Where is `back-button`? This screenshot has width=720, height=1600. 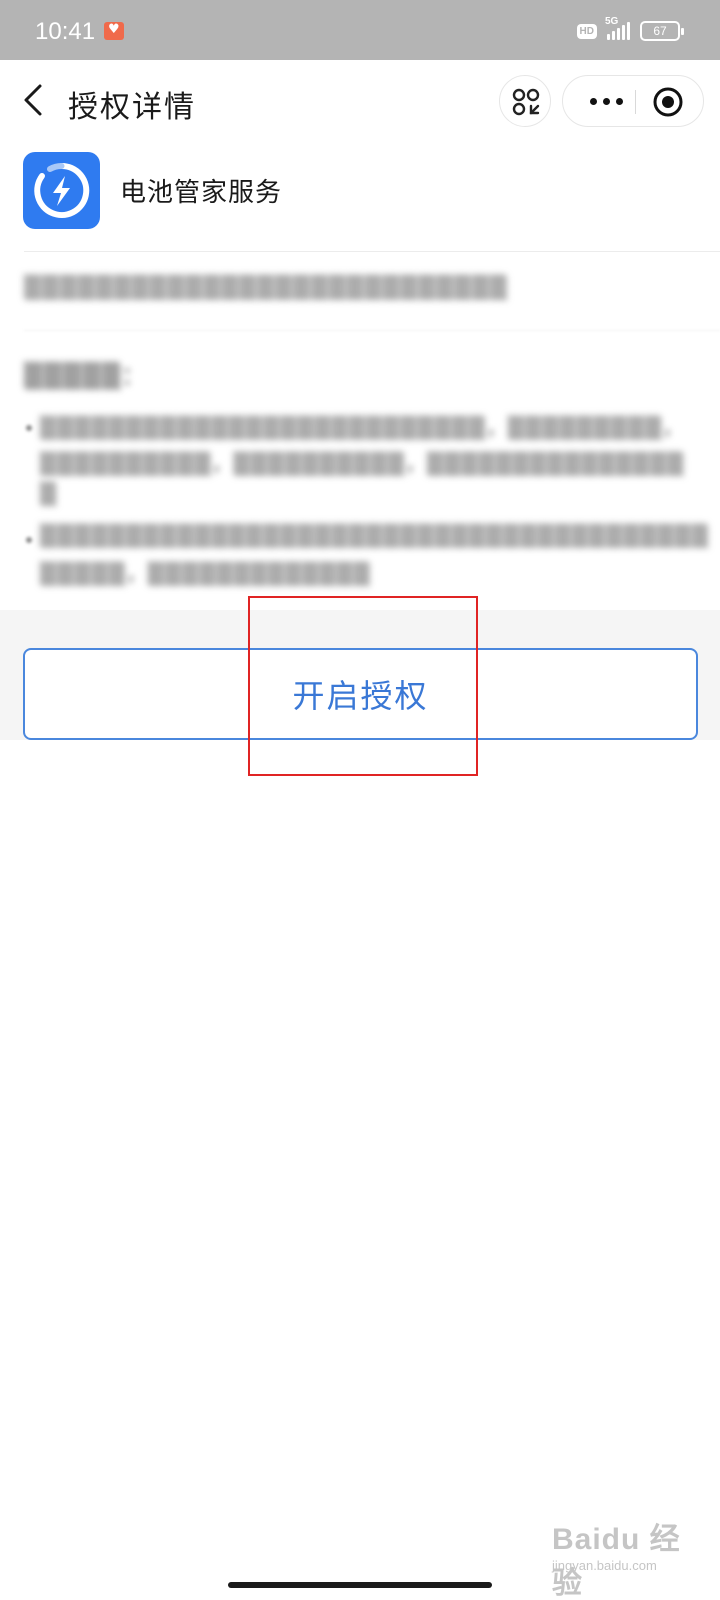 back-button is located at coordinates (35, 100).